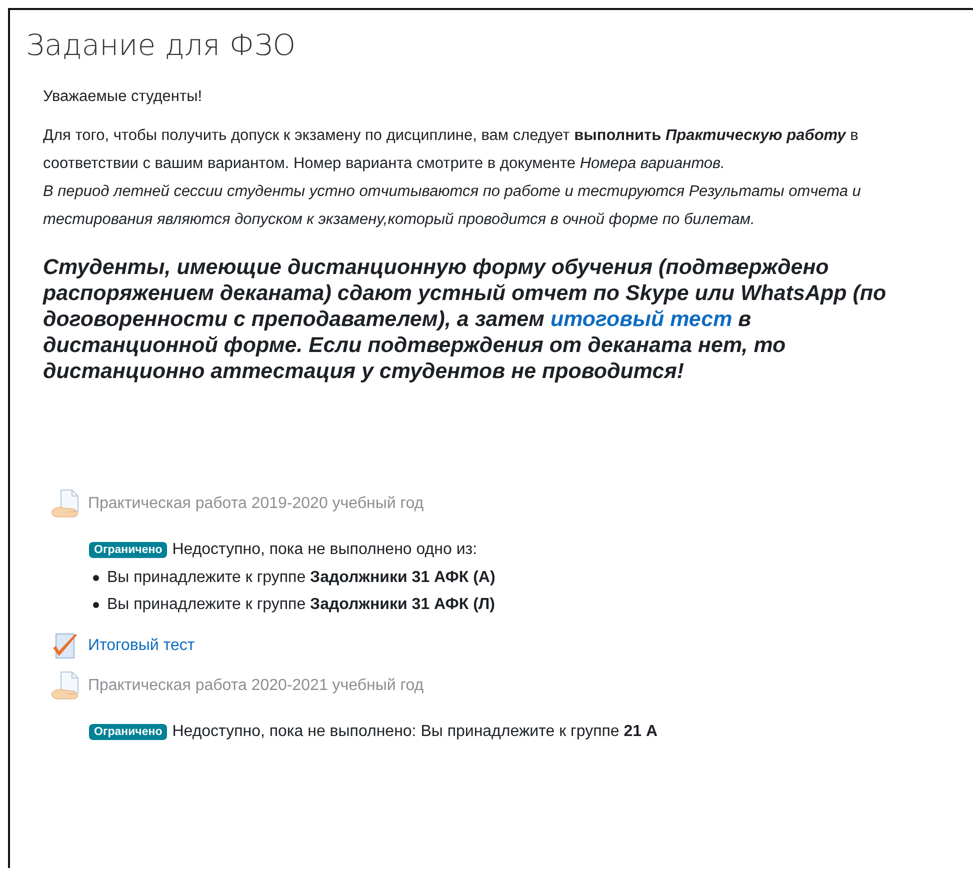 This screenshot has height=870, width=973. What do you see at coordinates (122, 97) in the screenshot?
I see `greeting-text: Уважаемые студенты!` at bounding box center [122, 97].